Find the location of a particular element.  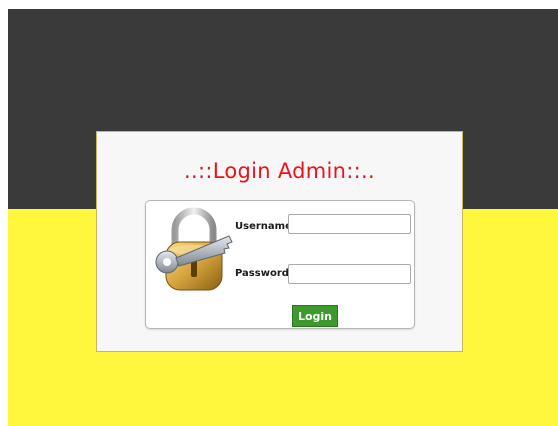

username-input is located at coordinates (349, 224).